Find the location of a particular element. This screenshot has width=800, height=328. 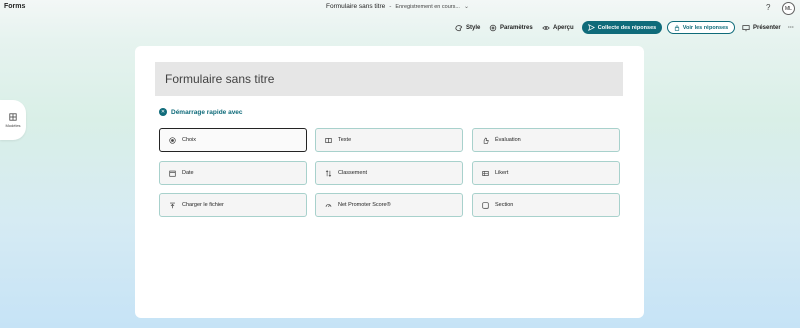

view-responses-button: Voir les réponses is located at coordinates (701, 27).